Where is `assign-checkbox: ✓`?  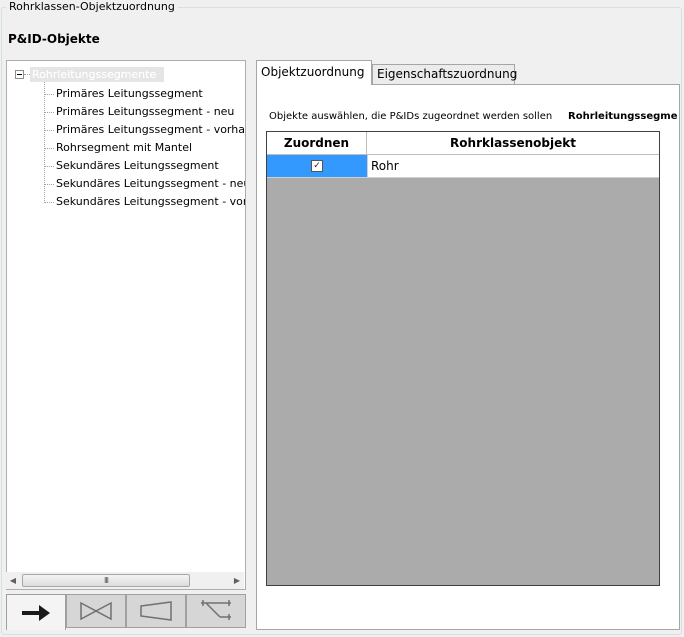
assign-checkbox: ✓ is located at coordinates (317, 166).